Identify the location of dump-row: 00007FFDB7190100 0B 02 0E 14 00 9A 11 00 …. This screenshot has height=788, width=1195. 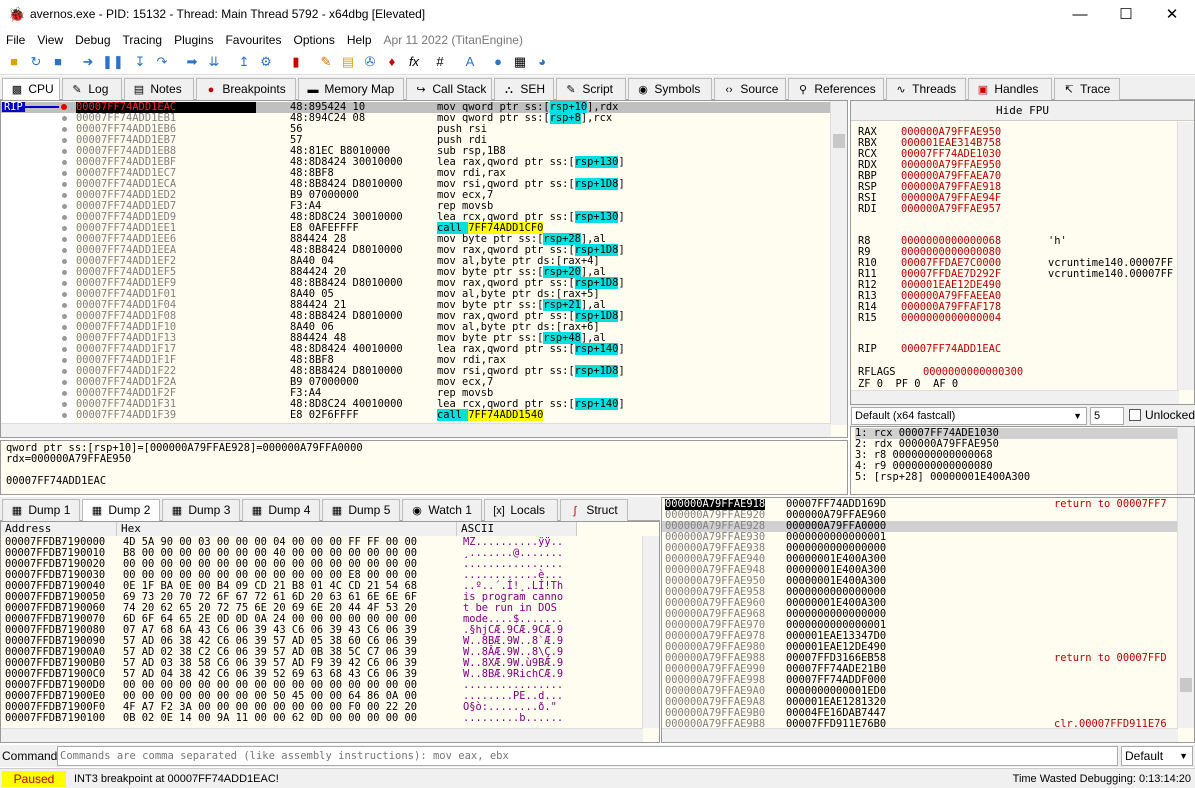
(290, 718).